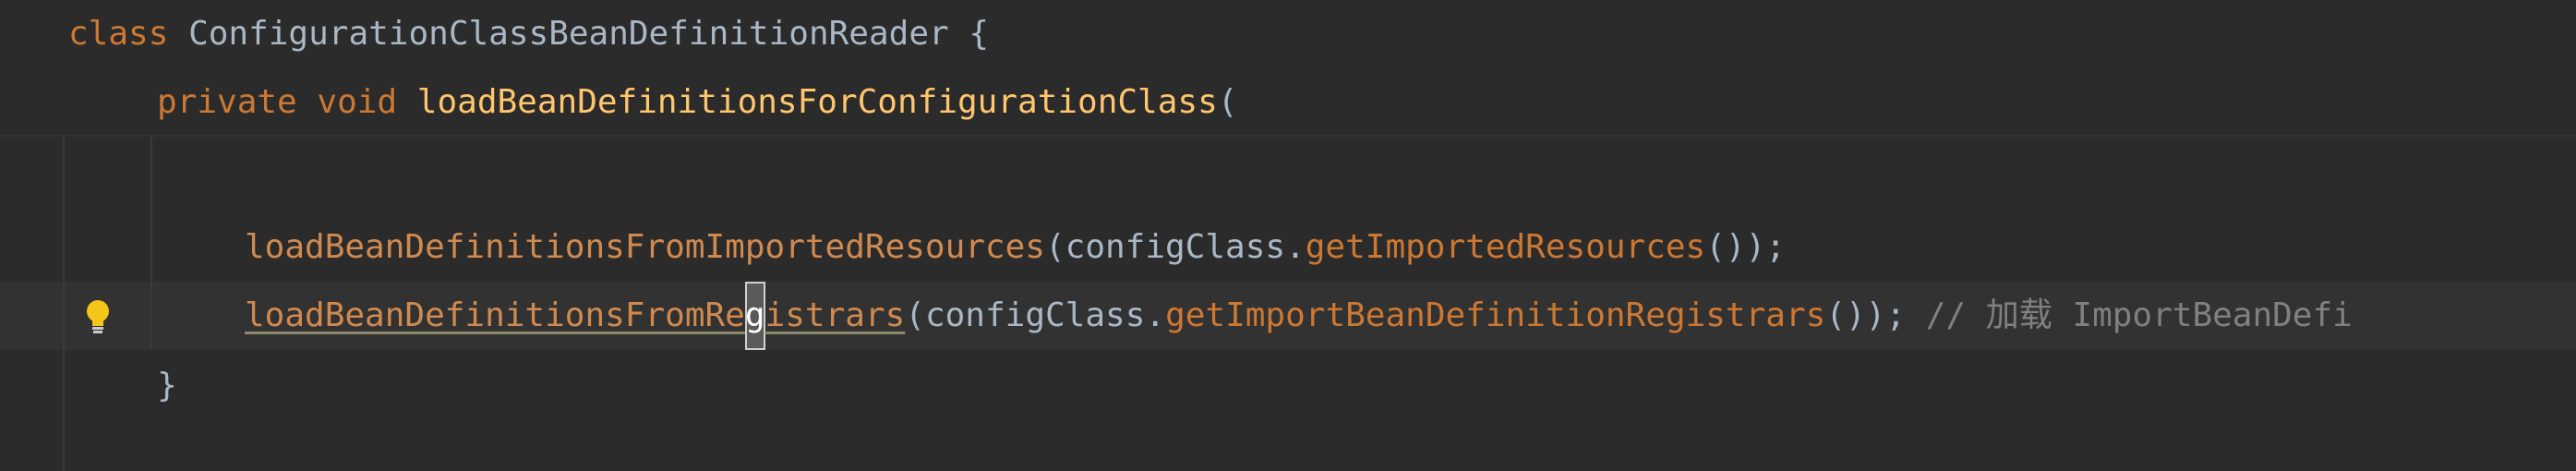 The width and height of the screenshot is (2576, 471). I want to click on method-name: loadBeanDefinitionsForConfigurationClass, so click(817, 102).